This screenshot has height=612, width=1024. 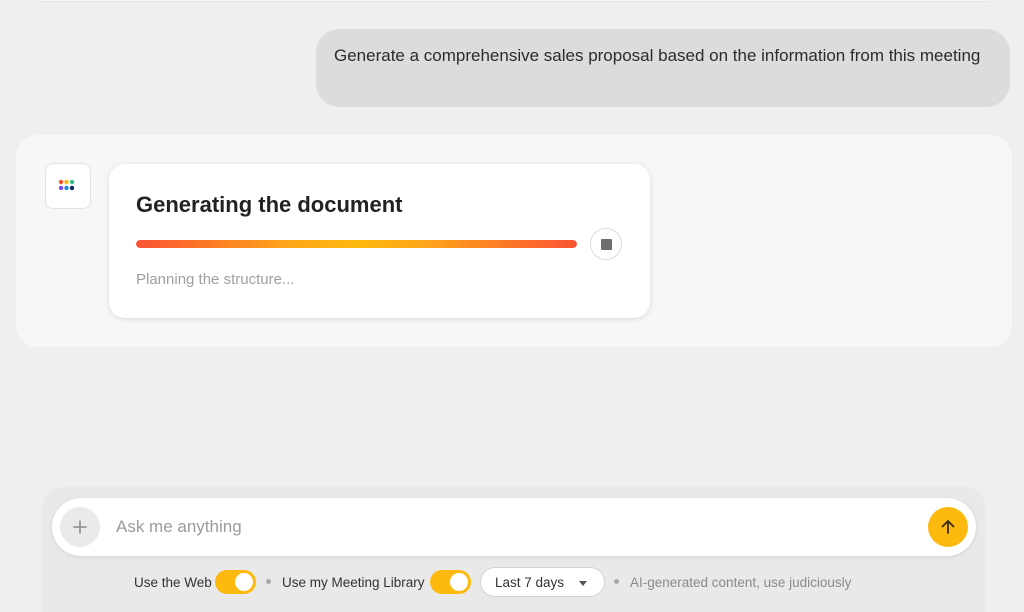 I want to click on top-divider, so click(x=514, y=1).